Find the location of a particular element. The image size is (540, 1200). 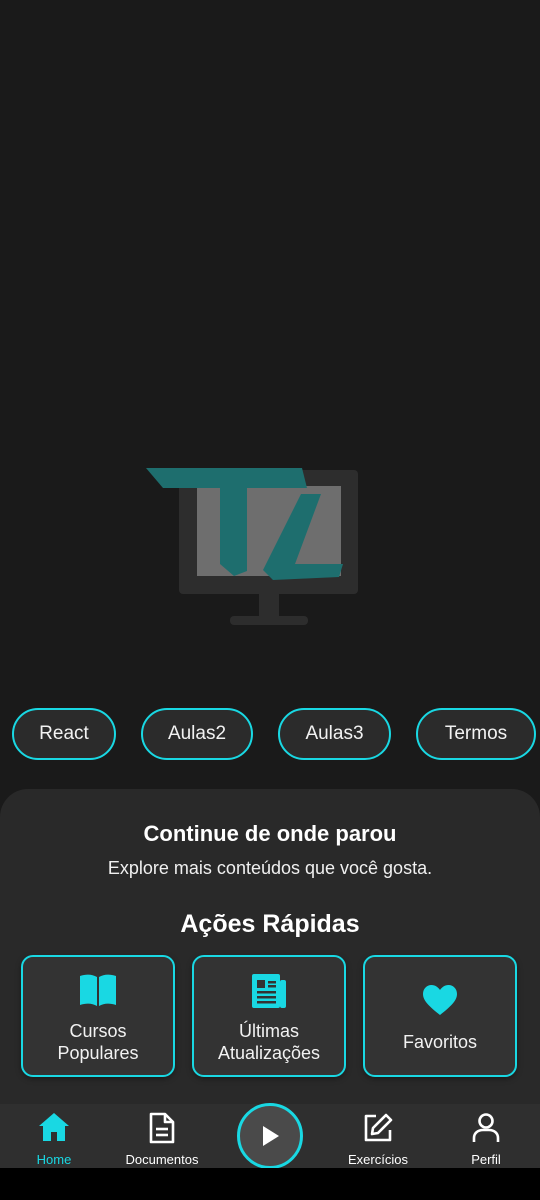

chip-react: React is located at coordinates (64, 734).